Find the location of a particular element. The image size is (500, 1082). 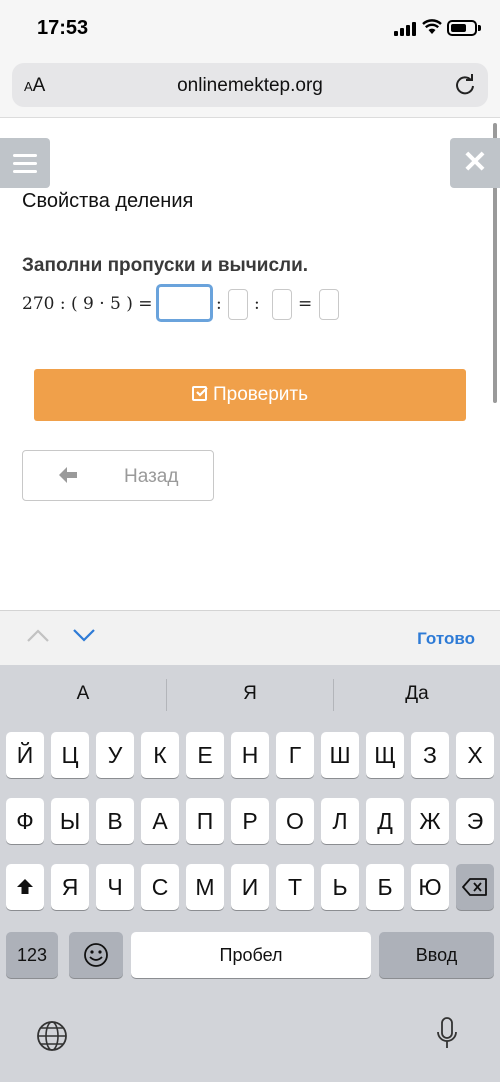

chevron-up-icon is located at coordinates (38, 635).